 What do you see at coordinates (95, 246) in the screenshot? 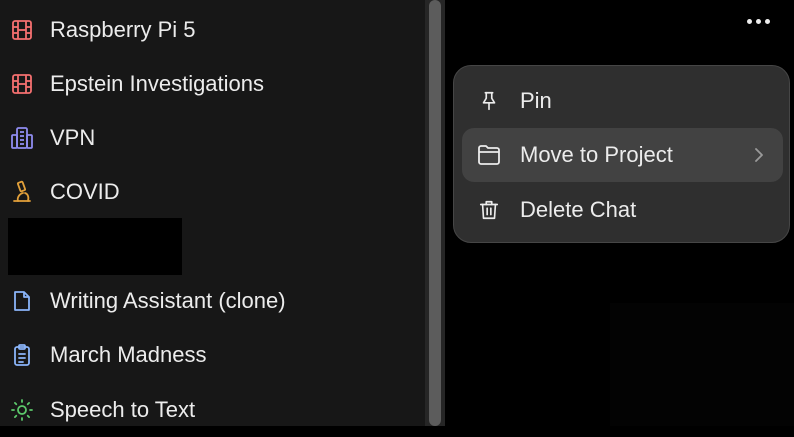
I see `redacted-block` at bounding box center [95, 246].